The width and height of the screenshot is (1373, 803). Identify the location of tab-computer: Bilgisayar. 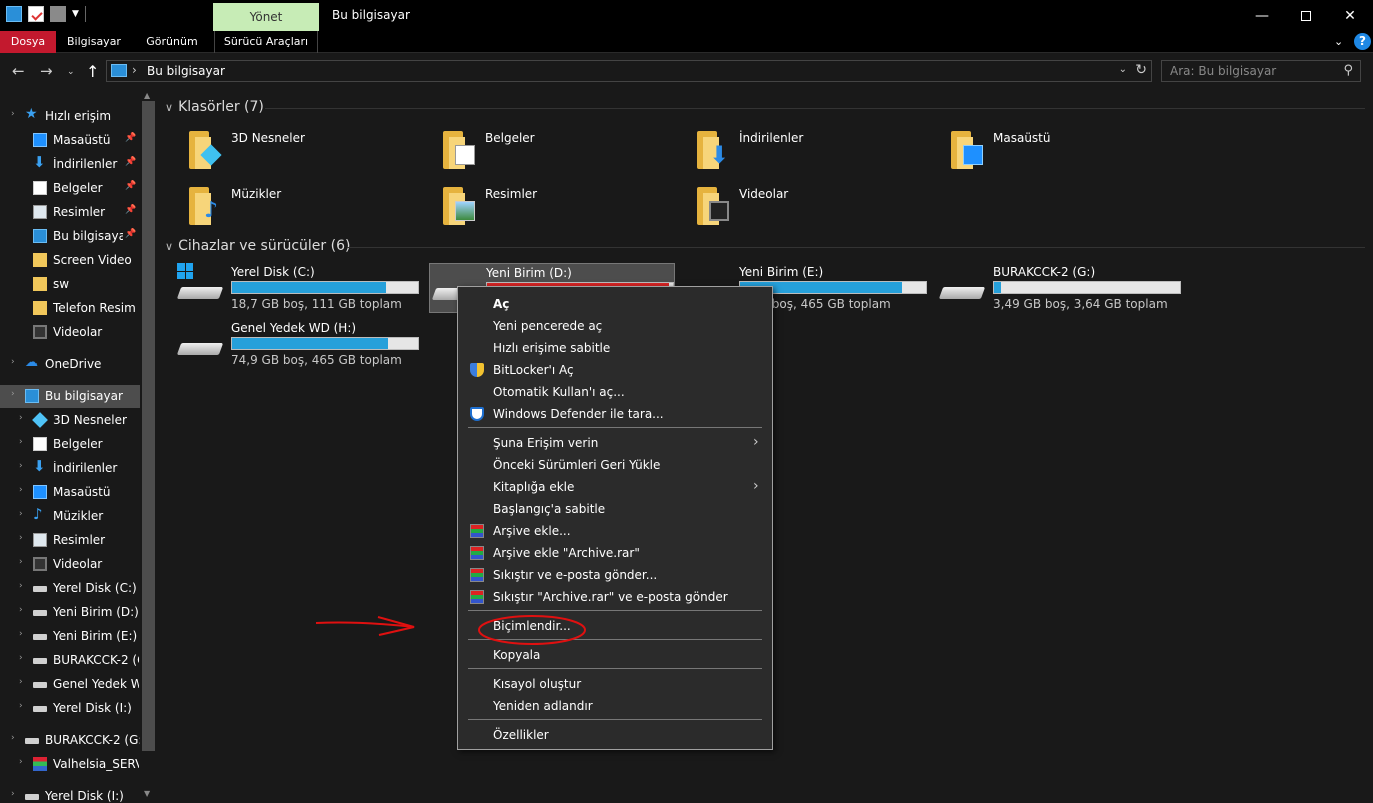
(94, 42).